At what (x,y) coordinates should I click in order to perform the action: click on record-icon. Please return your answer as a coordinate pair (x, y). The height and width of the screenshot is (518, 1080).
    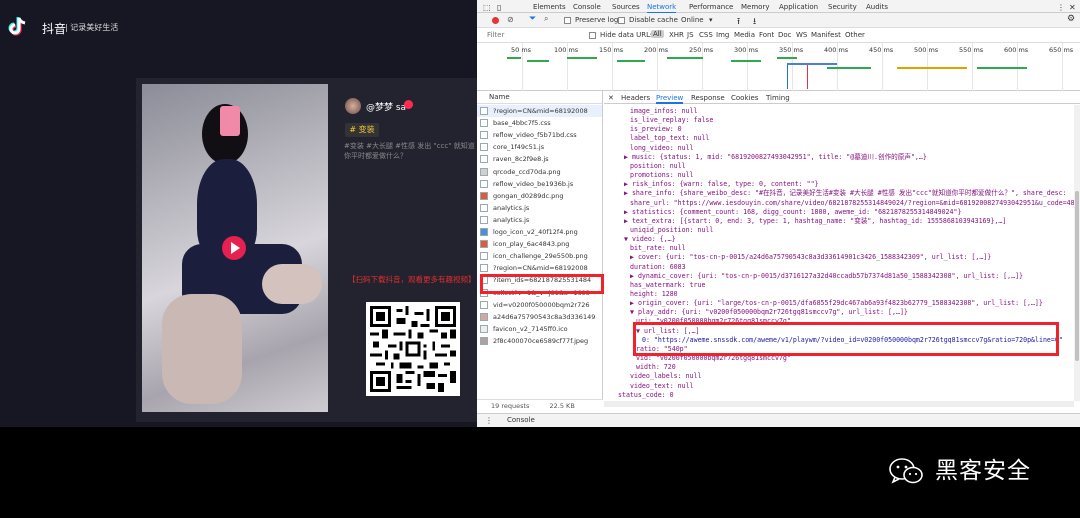
    Looking at the image, I should click on (495, 20).